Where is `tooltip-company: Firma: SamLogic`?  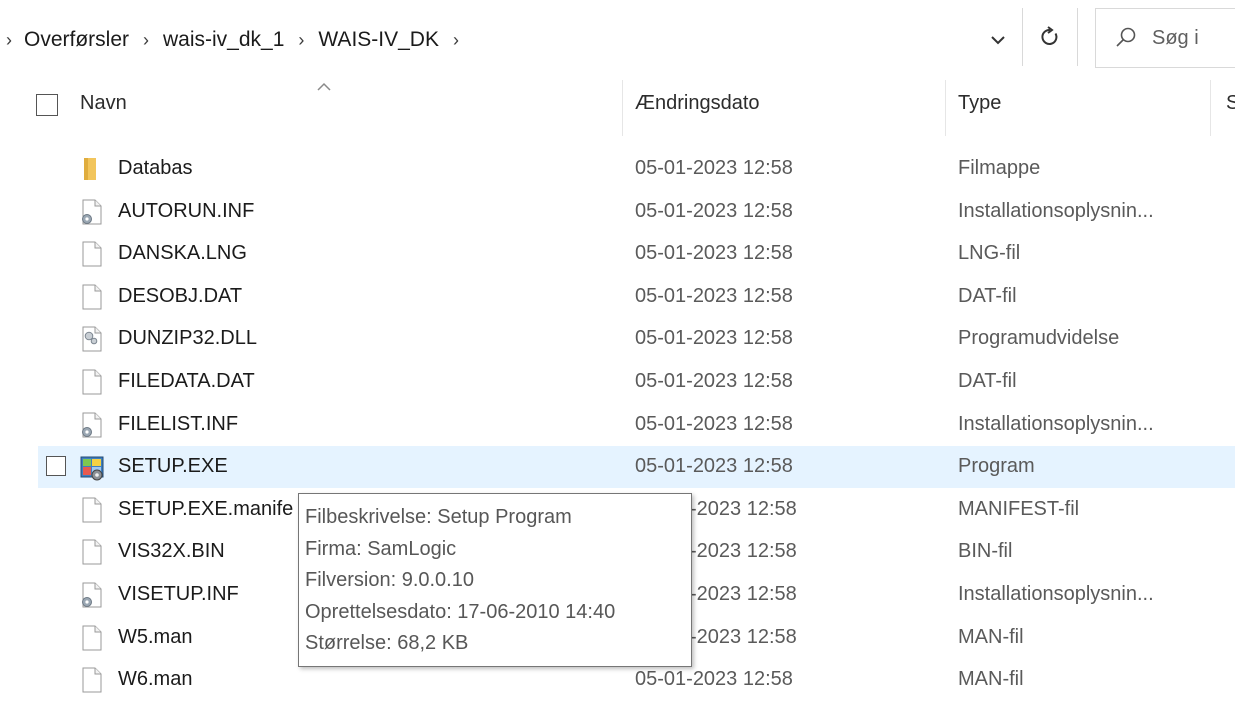 tooltip-company: Firma: SamLogic is located at coordinates (381, 548).